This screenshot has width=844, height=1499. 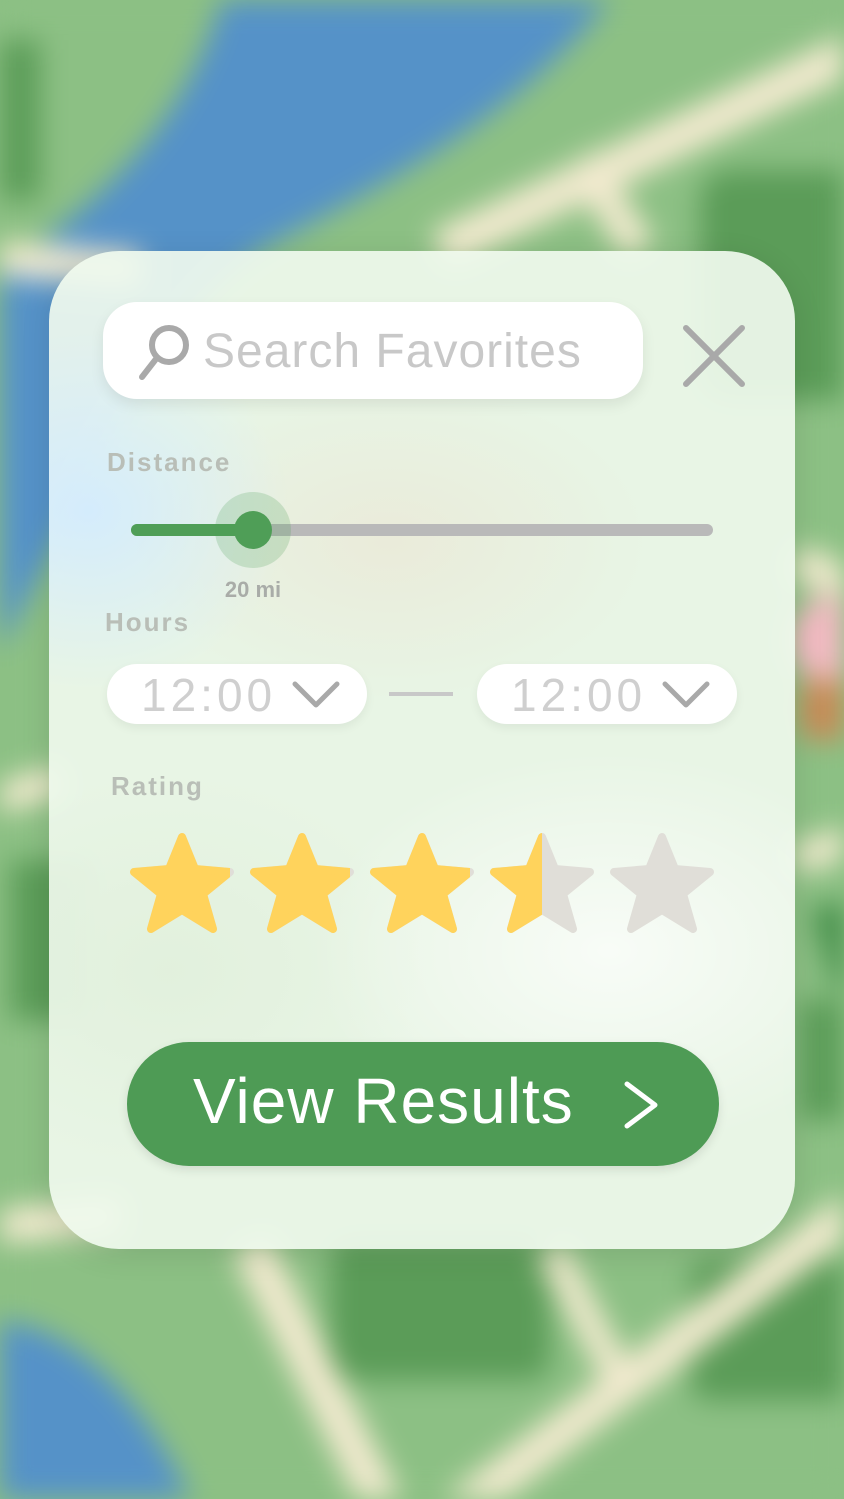 I want to click on hours-from-value: 12:00, so click(x=209, y=695).